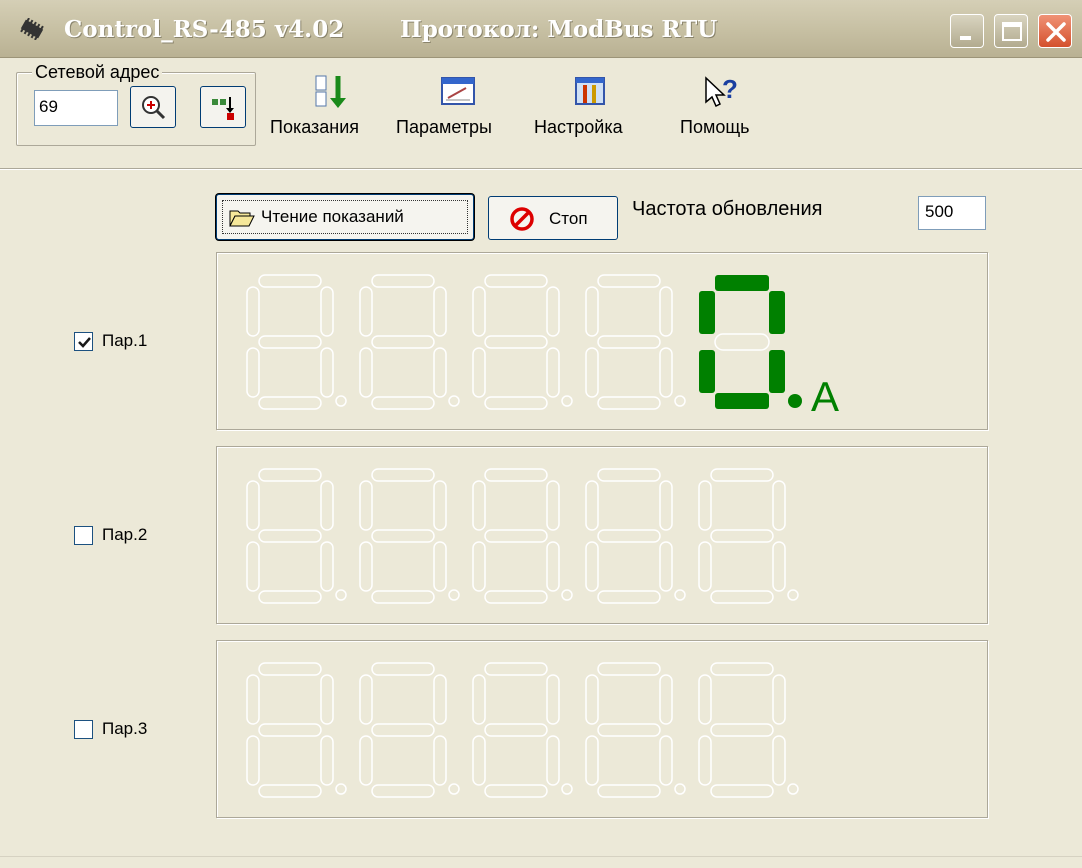 The image size is (1082, 868). What do you see at coordinates (314, 127) in the screenshot?
I see `readings-label: Показания` at bounding box center [314, 127].